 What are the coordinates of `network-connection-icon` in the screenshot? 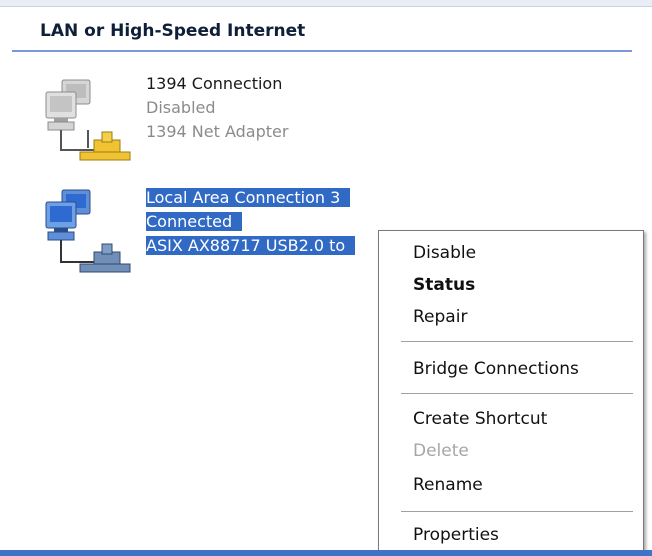 It's located at (88, 231).